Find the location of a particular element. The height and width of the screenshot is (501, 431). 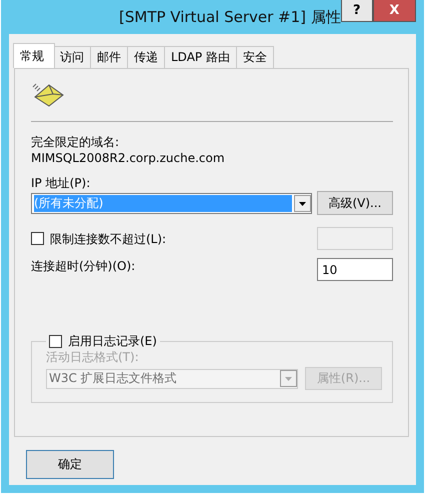

timeout-label: 连接超时(分钟)(O): is located at coordinates (83, 266).